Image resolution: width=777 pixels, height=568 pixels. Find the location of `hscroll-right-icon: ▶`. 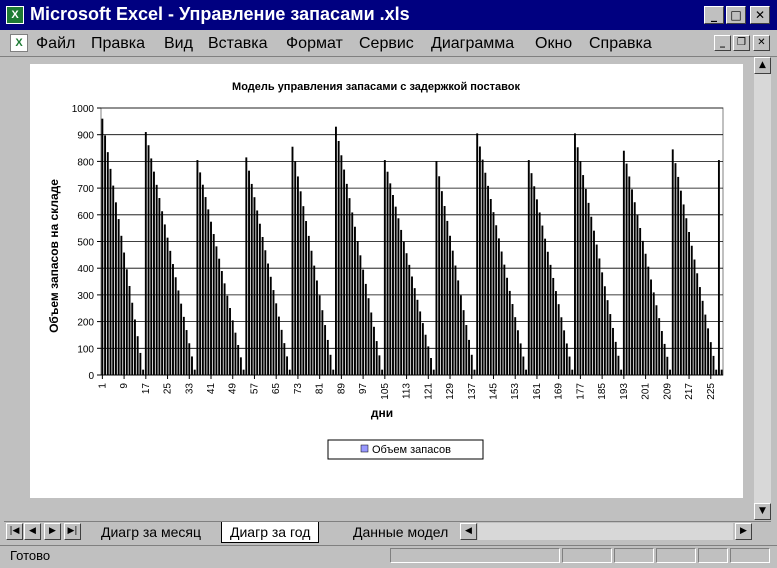

hscroll-right-icon: ▶ is located at coordinates (743, 531).